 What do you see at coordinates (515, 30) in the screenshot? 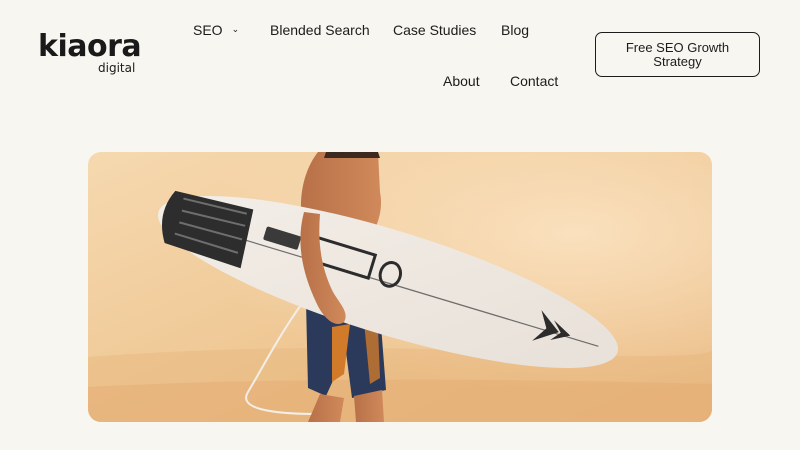
I see `nav-item-blog: Blog` at bounding box center [515, 30].